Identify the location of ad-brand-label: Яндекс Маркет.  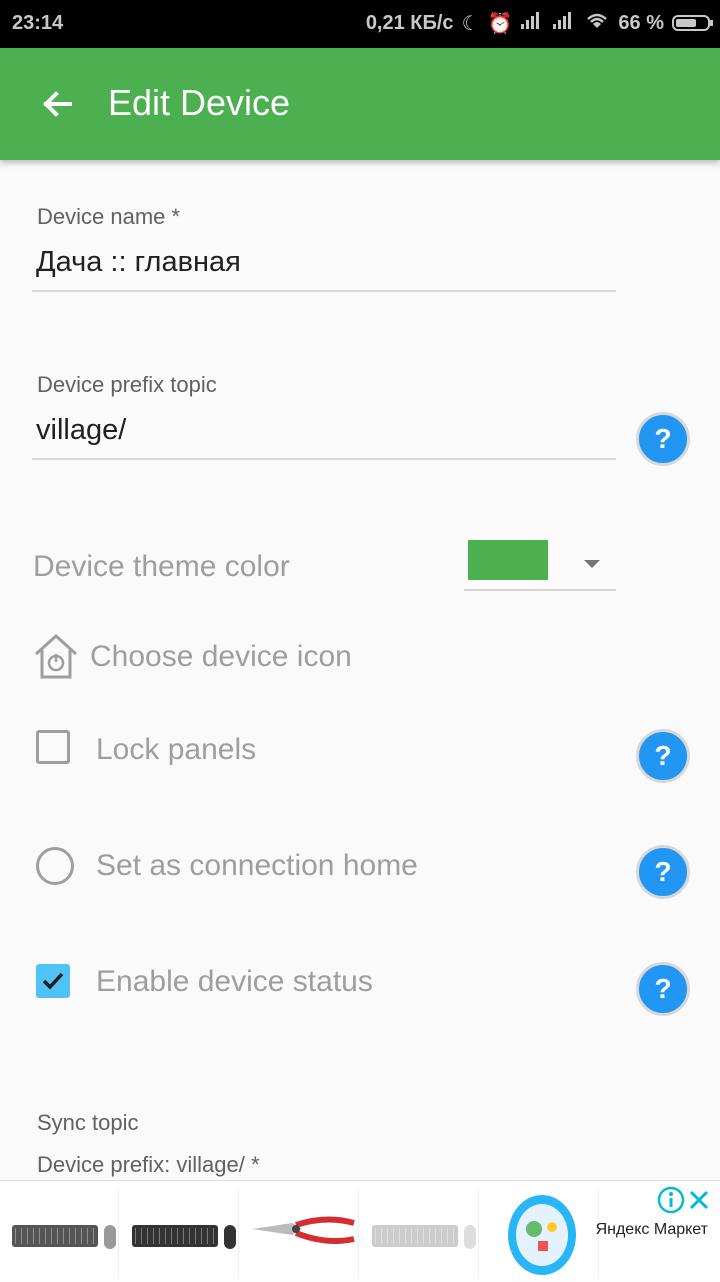
(651, 1229).